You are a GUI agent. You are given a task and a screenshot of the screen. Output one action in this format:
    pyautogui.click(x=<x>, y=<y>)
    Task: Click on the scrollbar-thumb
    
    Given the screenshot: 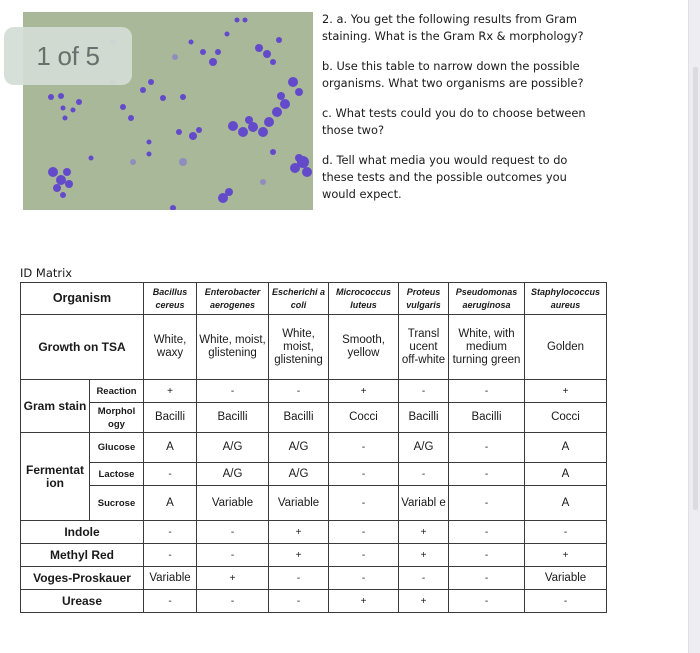 What is the action you would take?
    pyautogui.click(x=695, y=288)
    